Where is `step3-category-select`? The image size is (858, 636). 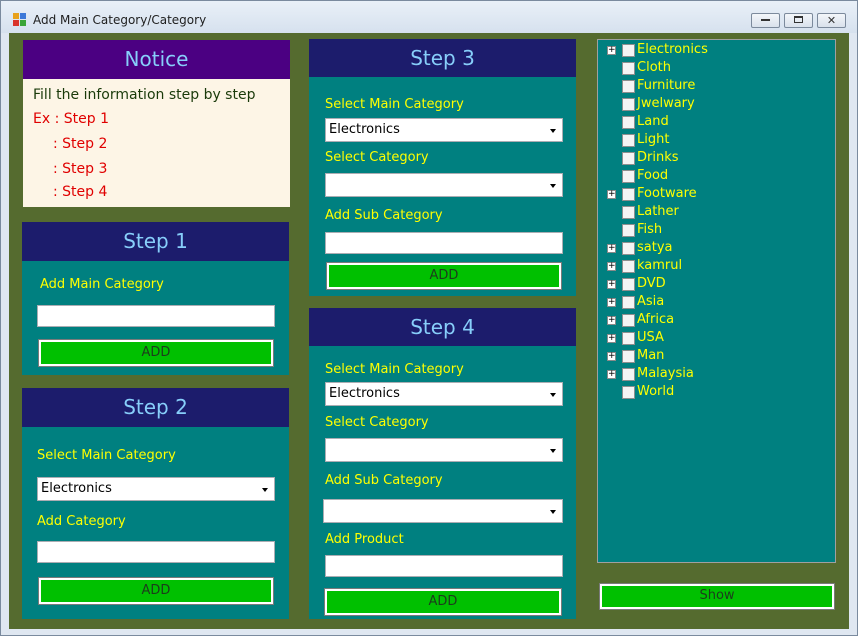 step3-category-select is located at coordinates (444, 185).